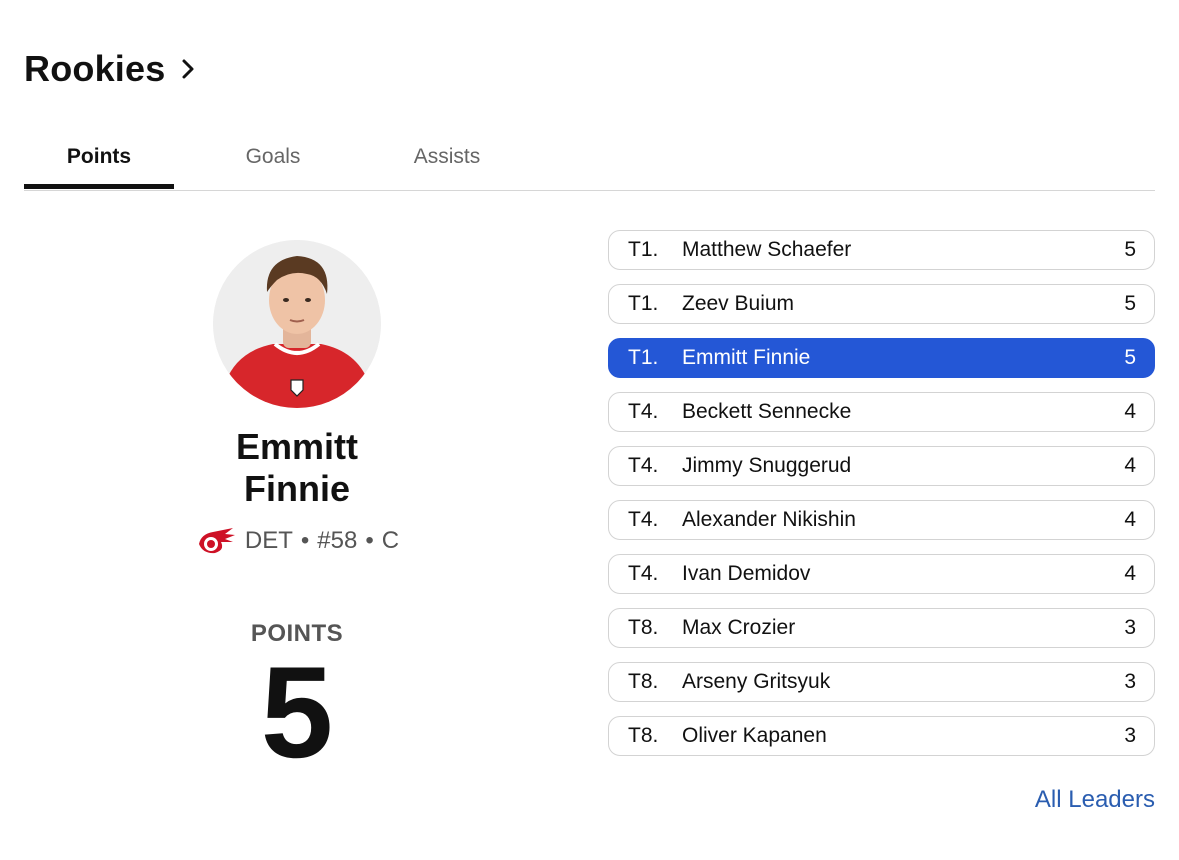 The image size is (1179, 860). I want to click on player-headshot, so click(297, 324).